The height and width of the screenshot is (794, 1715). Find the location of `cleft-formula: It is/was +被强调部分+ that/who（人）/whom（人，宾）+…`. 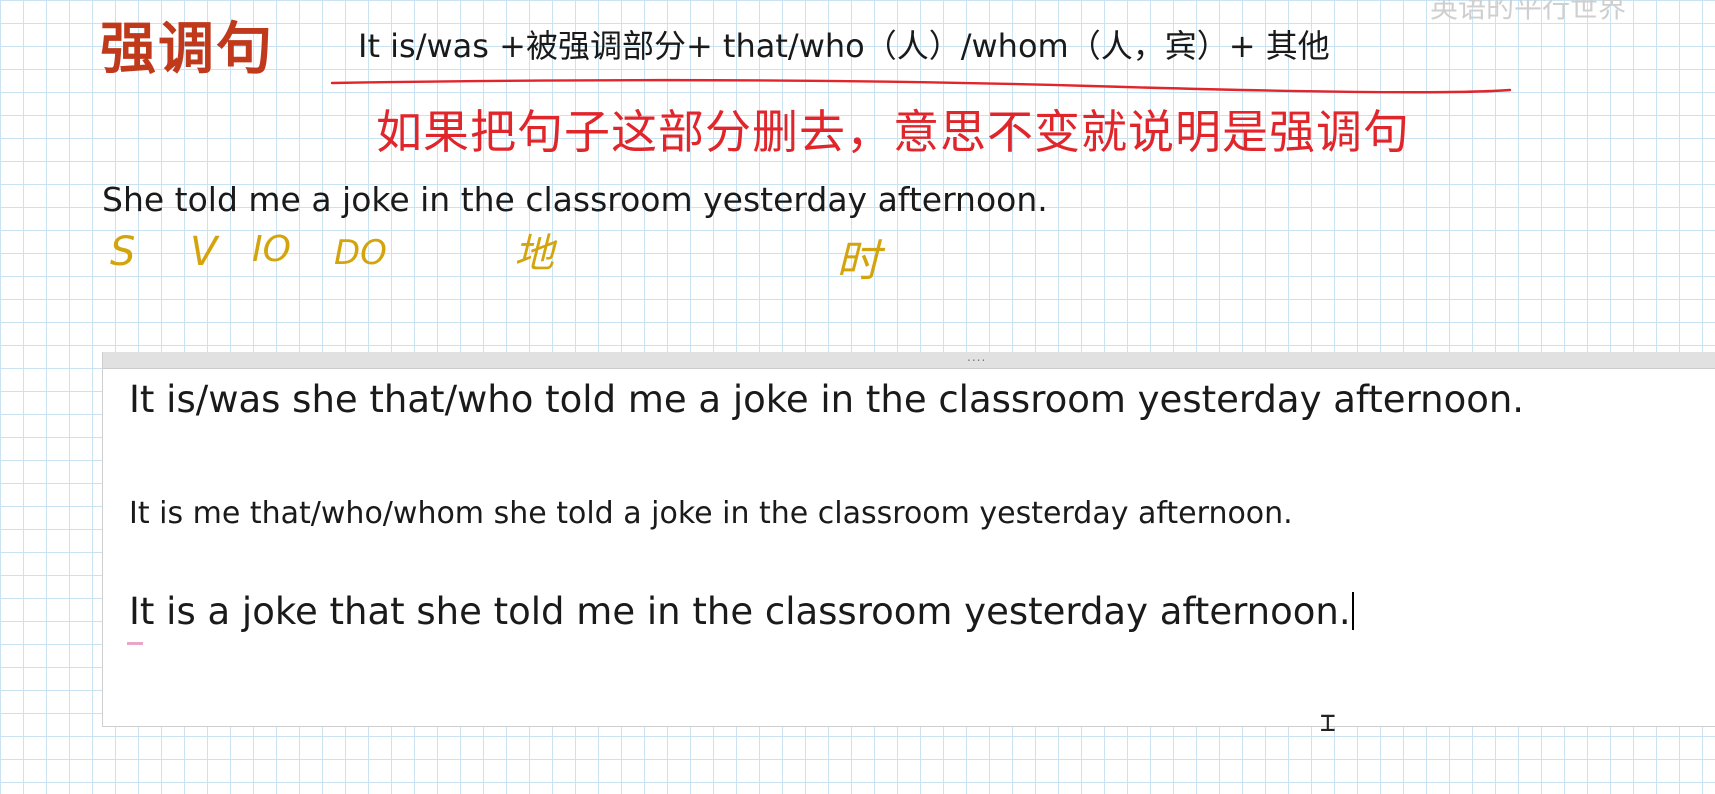

cleft-formula: It is/was +被强调部分+ that/who（人）/whom（人，宾）+… is located at coordinates (844, 46).